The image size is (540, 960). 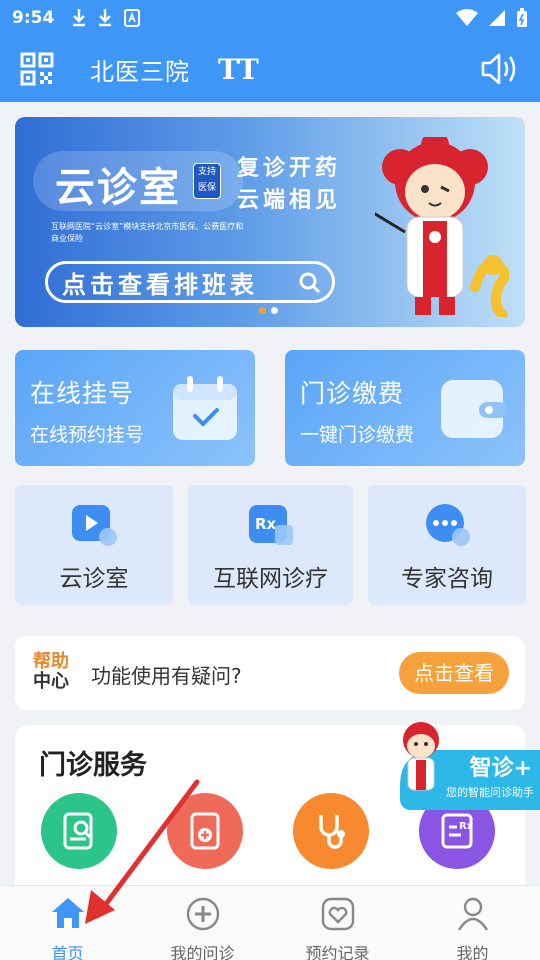 What do you see at coordinates (274, 310) in the screenshot?
I see `carousel-dot` at bounding box center [274, 310].